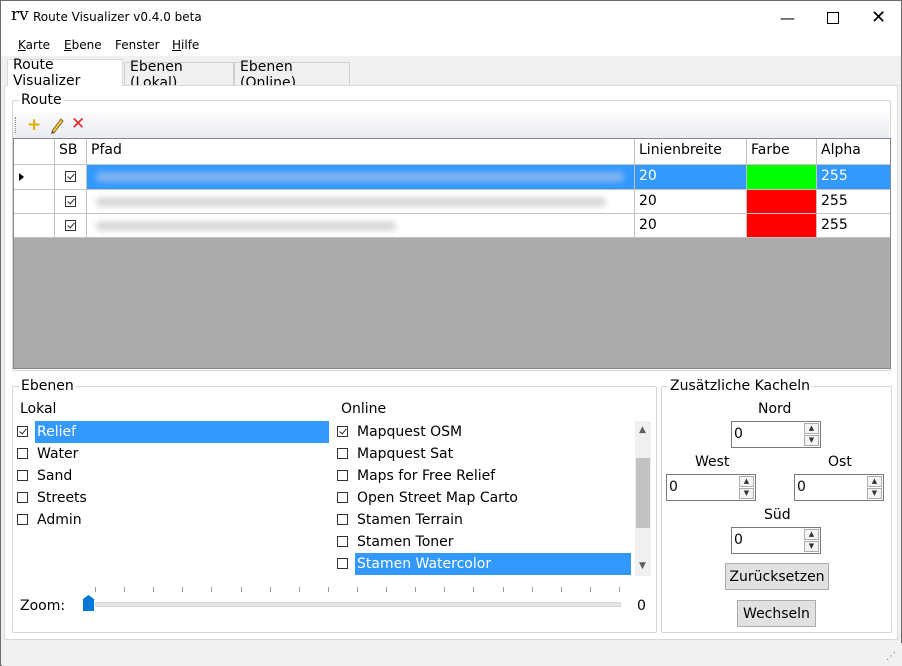  What do you see at coordinates (405, 454) in the screenshot?
I see `layer-label: Mapquest Sat` at bounding box center [405, 454].